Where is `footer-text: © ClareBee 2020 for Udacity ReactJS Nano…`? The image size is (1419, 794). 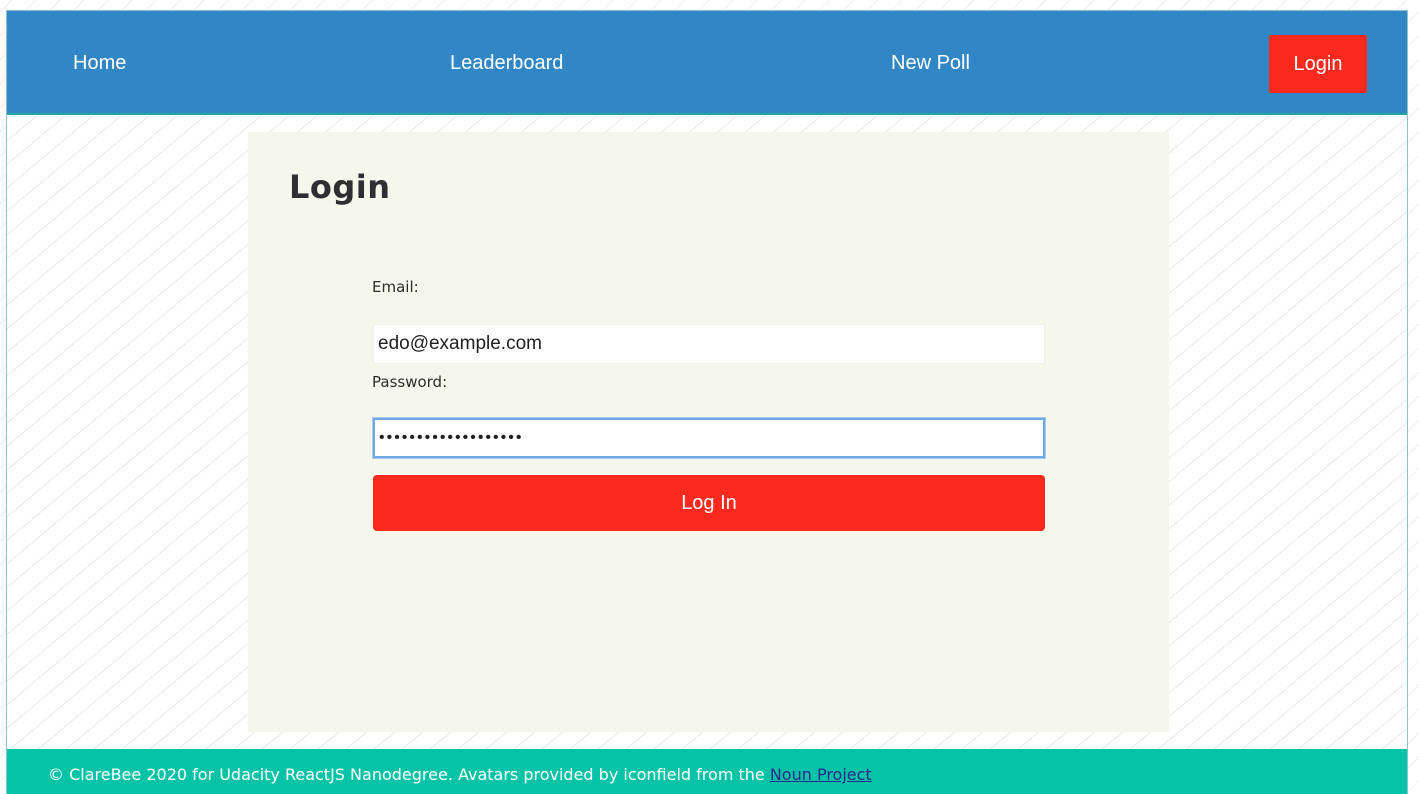
footer-text: © ClareBee 2020 for Udacity ReactJS Nano… is located at coordinates (460, 774).